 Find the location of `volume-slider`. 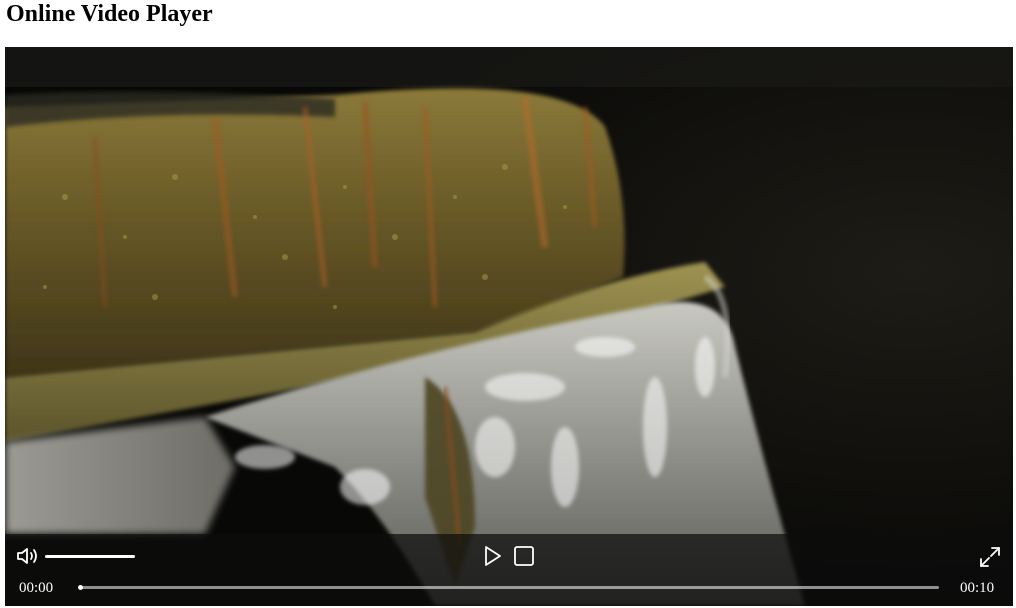

volume-slider is located at coordinates (90, 556).